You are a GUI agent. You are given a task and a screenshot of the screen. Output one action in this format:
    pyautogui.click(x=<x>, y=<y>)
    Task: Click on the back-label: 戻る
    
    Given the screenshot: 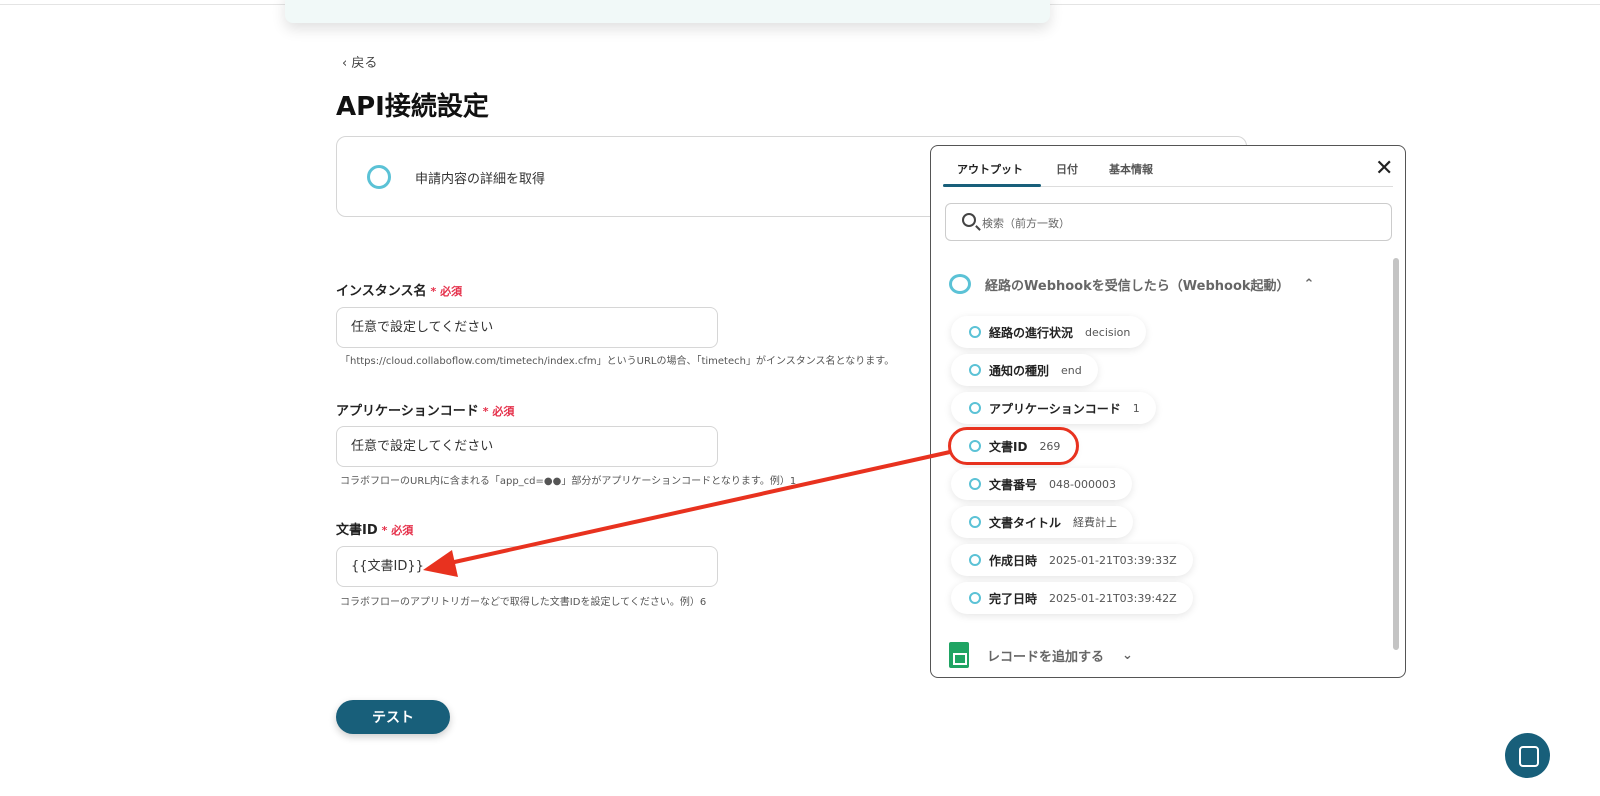 What is the action you would take?
    pyautogui.click(x=364, y=63)
    